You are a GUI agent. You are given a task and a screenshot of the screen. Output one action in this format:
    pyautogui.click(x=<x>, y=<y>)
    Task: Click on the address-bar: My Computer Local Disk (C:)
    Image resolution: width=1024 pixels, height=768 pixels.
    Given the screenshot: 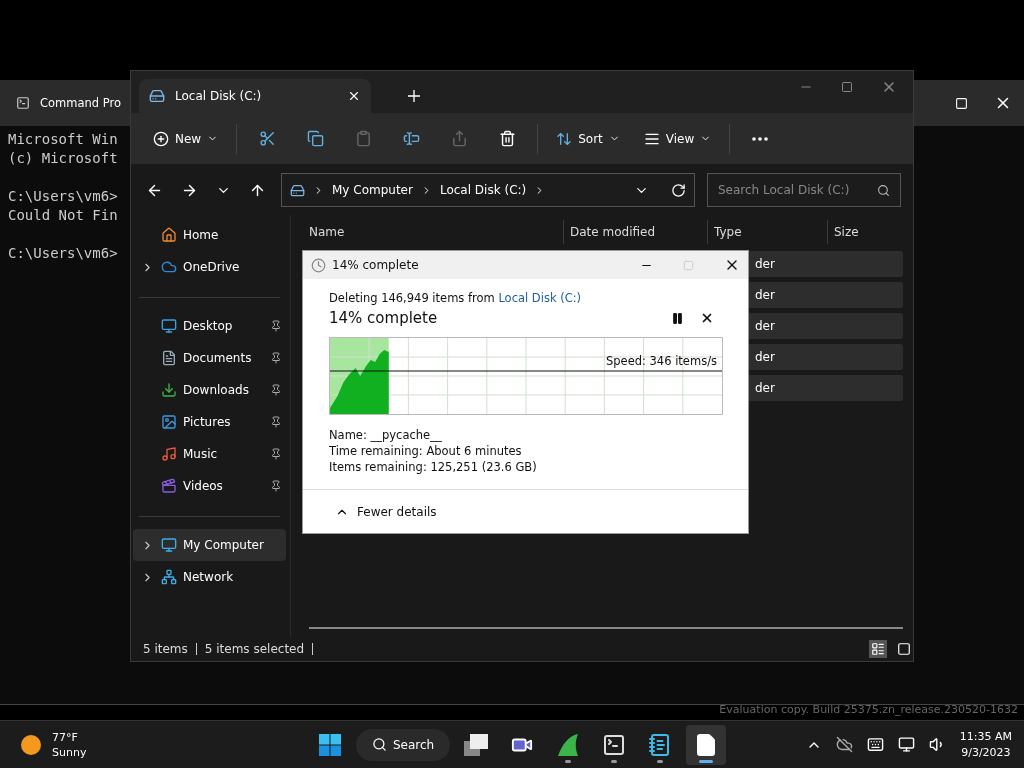 What is the action you would take?
    pyautogui.click(x=488, y=190)
    